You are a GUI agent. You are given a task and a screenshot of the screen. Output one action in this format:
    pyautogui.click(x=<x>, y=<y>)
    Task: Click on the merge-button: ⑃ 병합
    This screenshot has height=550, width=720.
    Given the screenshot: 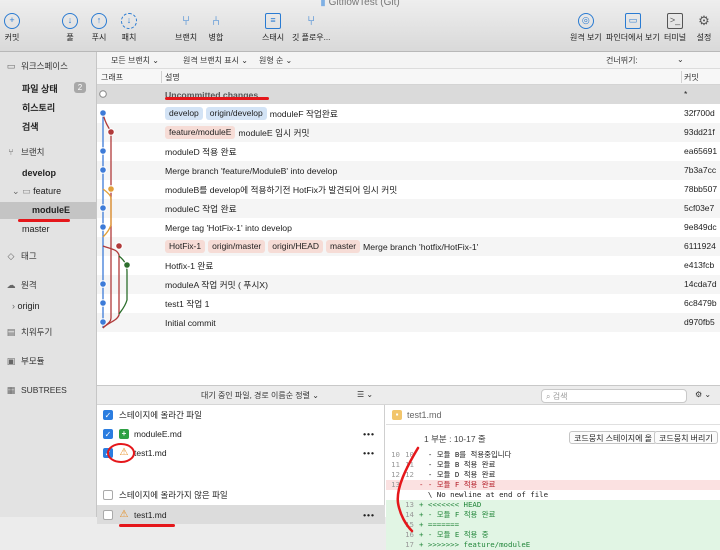 What is the action you would take?
    pyautogui.click(x=216, y=28)
    